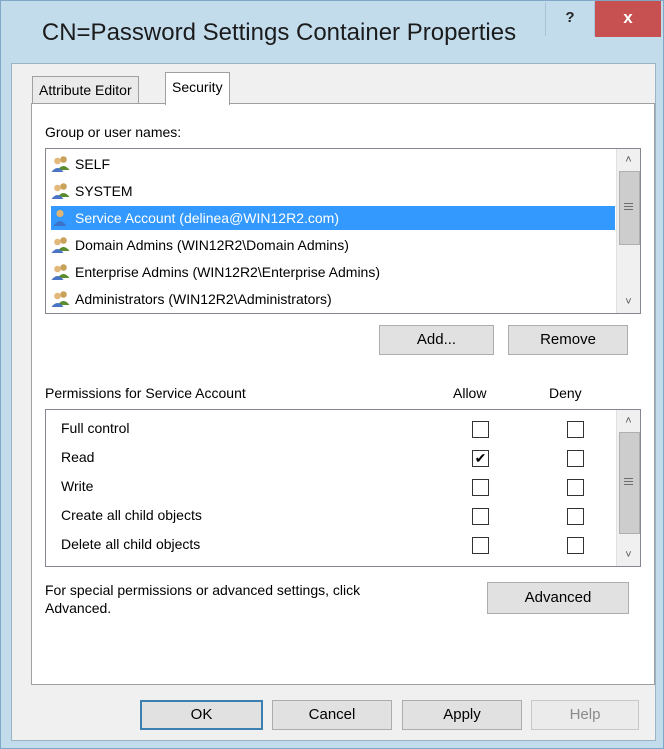  What do you see at coordinates (203, 299) in the screenshot?
I see `principal-label: Administrators (WIN12R2\Administrators)` at bounding box center [203, 299].